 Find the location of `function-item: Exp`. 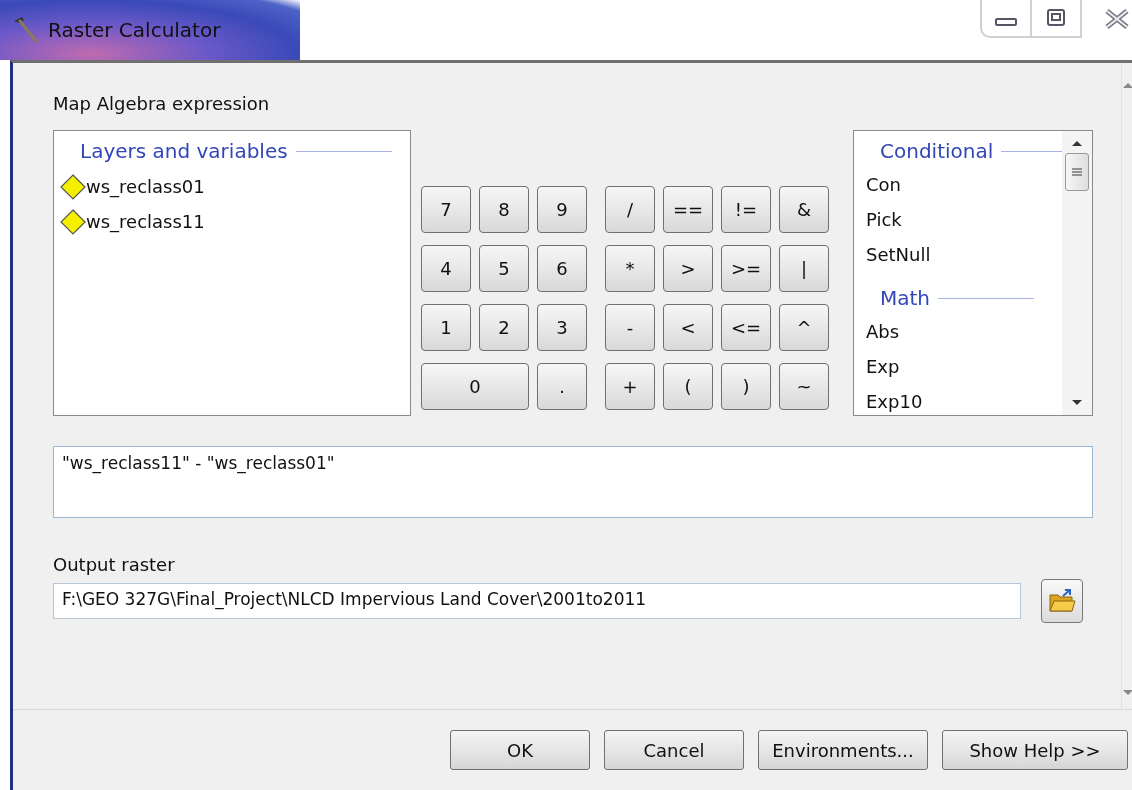

function-item: Exp is located at coordinates (961, 366).